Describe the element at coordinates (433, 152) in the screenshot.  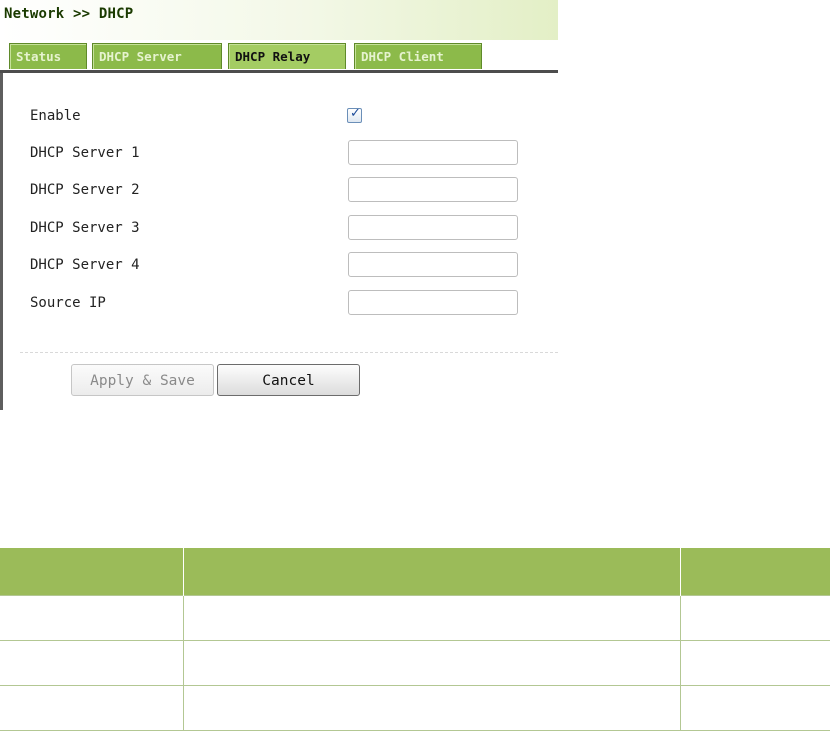
I see `dhcp-server-1-input` at that location.